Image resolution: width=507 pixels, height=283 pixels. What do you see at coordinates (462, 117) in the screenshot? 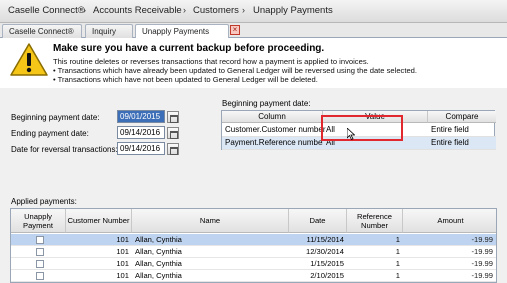
I see `column-header-compare: Compare` at bounding box center [462, 117].